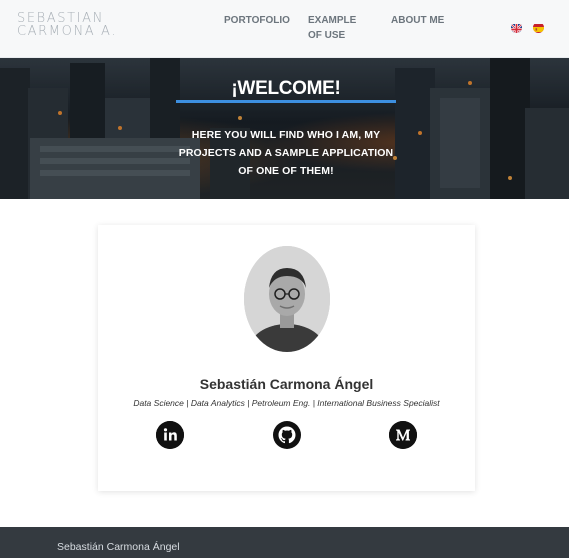  Describe the element at coordinates (118, 547) in the screenshot. I see `footer-copyright: Sebastián Carmona Ángel` at that location.